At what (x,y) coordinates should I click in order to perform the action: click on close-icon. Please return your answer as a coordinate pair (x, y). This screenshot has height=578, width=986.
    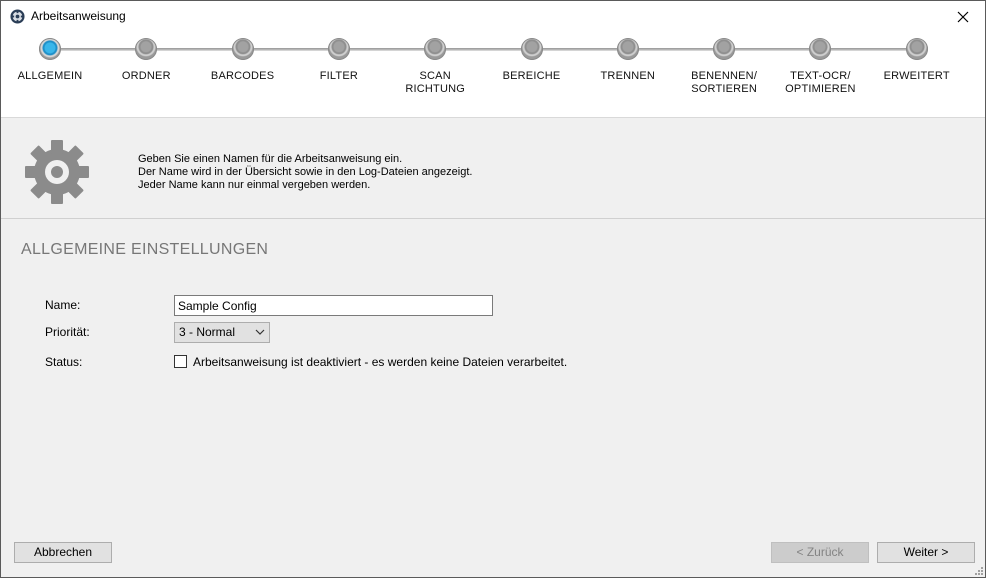
    Looking at the image, I should click on (963, 16).